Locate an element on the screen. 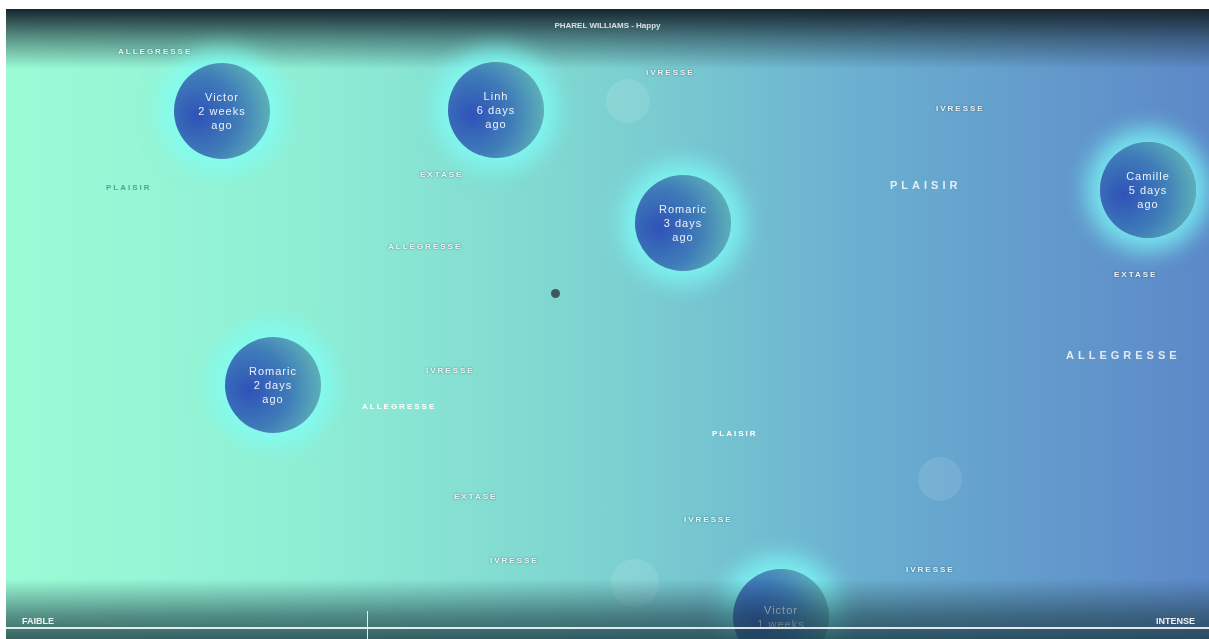 This screenshot has height=639, width=1209. person-bubble: Victor 2 weeks ago is located at coordinates (222, 111).